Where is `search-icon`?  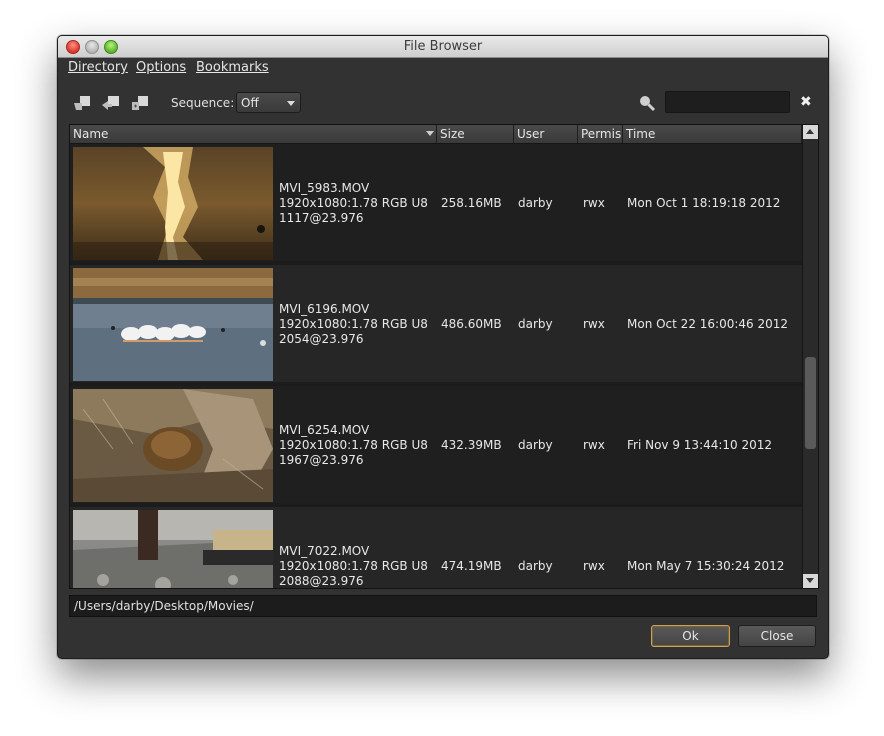
search-icon is located at coordinates (647, 103).